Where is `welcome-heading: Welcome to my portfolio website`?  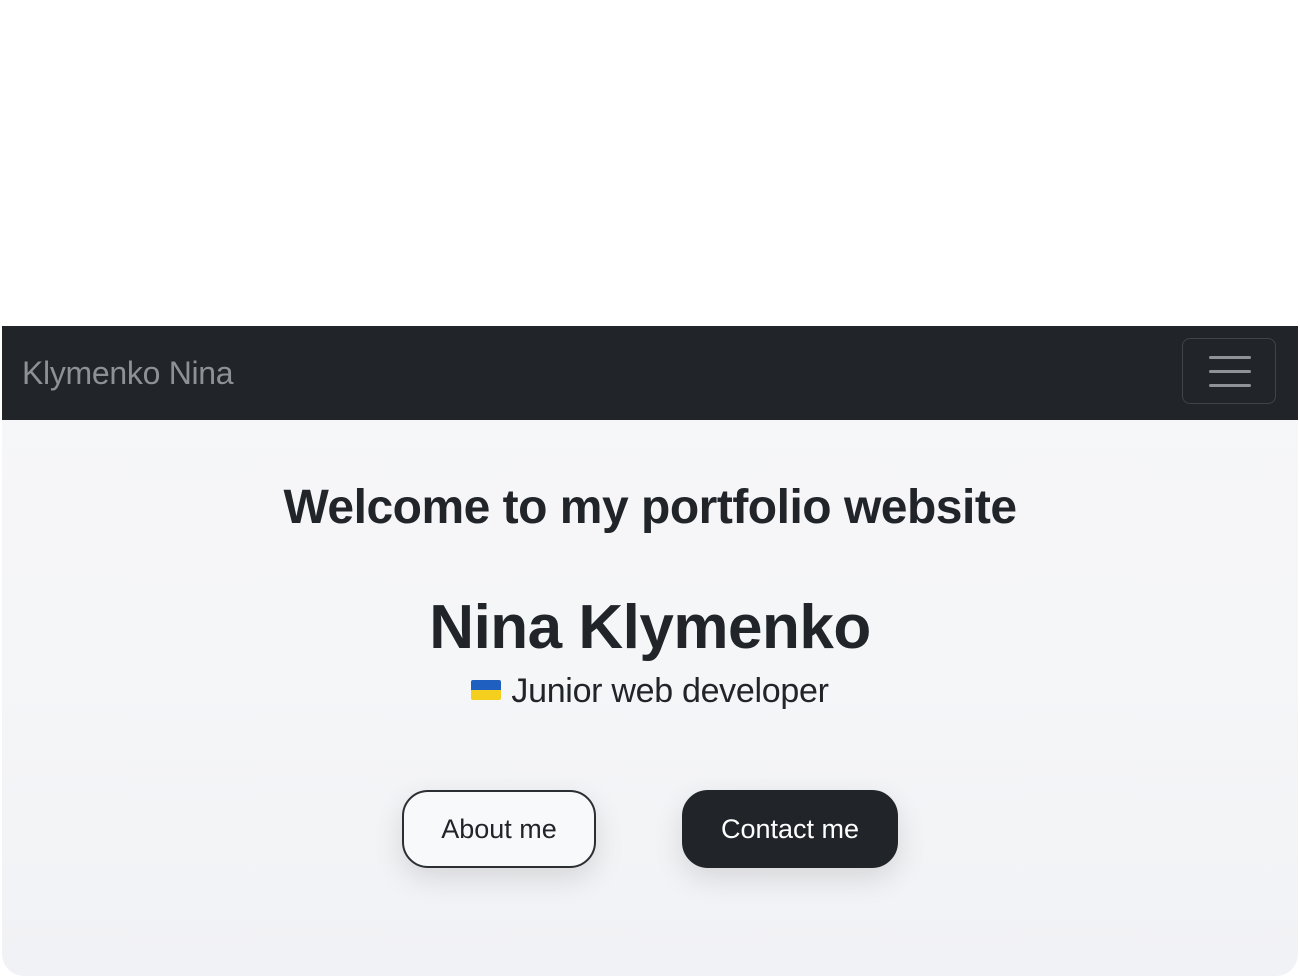
welcome-heading: Welcome to my portfolio website is located at coordinates (650, 507).